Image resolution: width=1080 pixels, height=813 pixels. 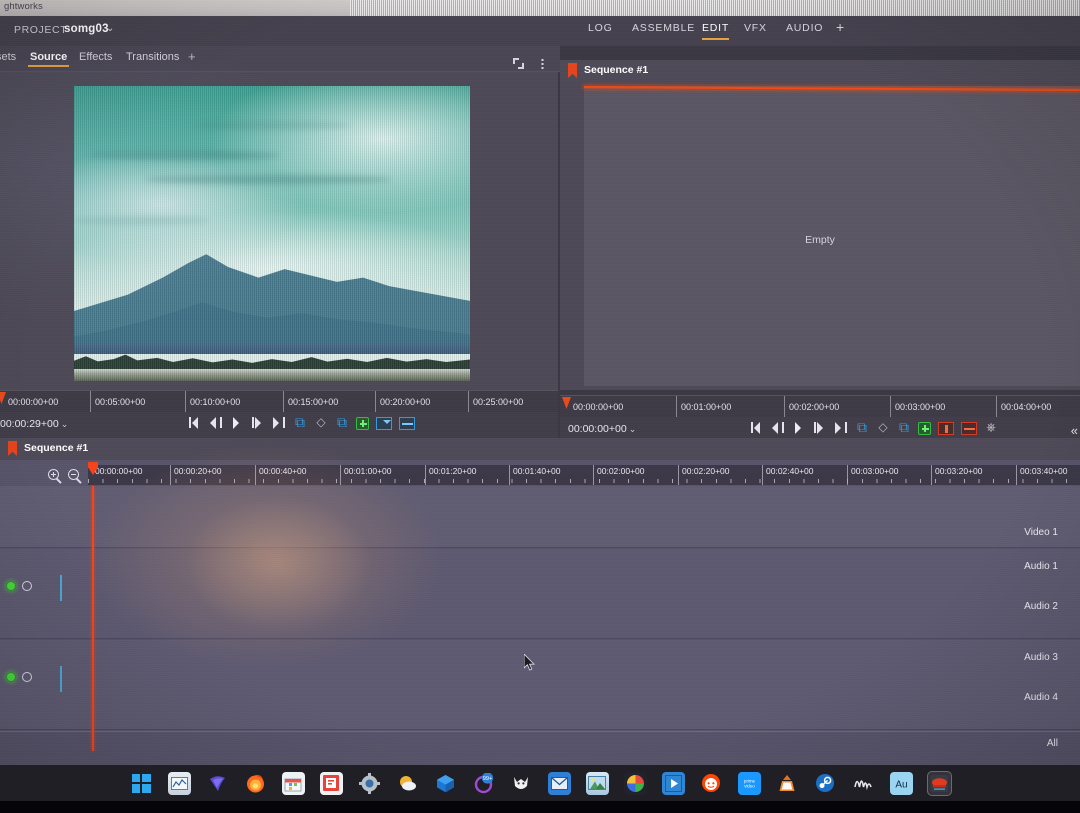 I want to click on 3d-viewer-icon, so click(x=445, y=783).